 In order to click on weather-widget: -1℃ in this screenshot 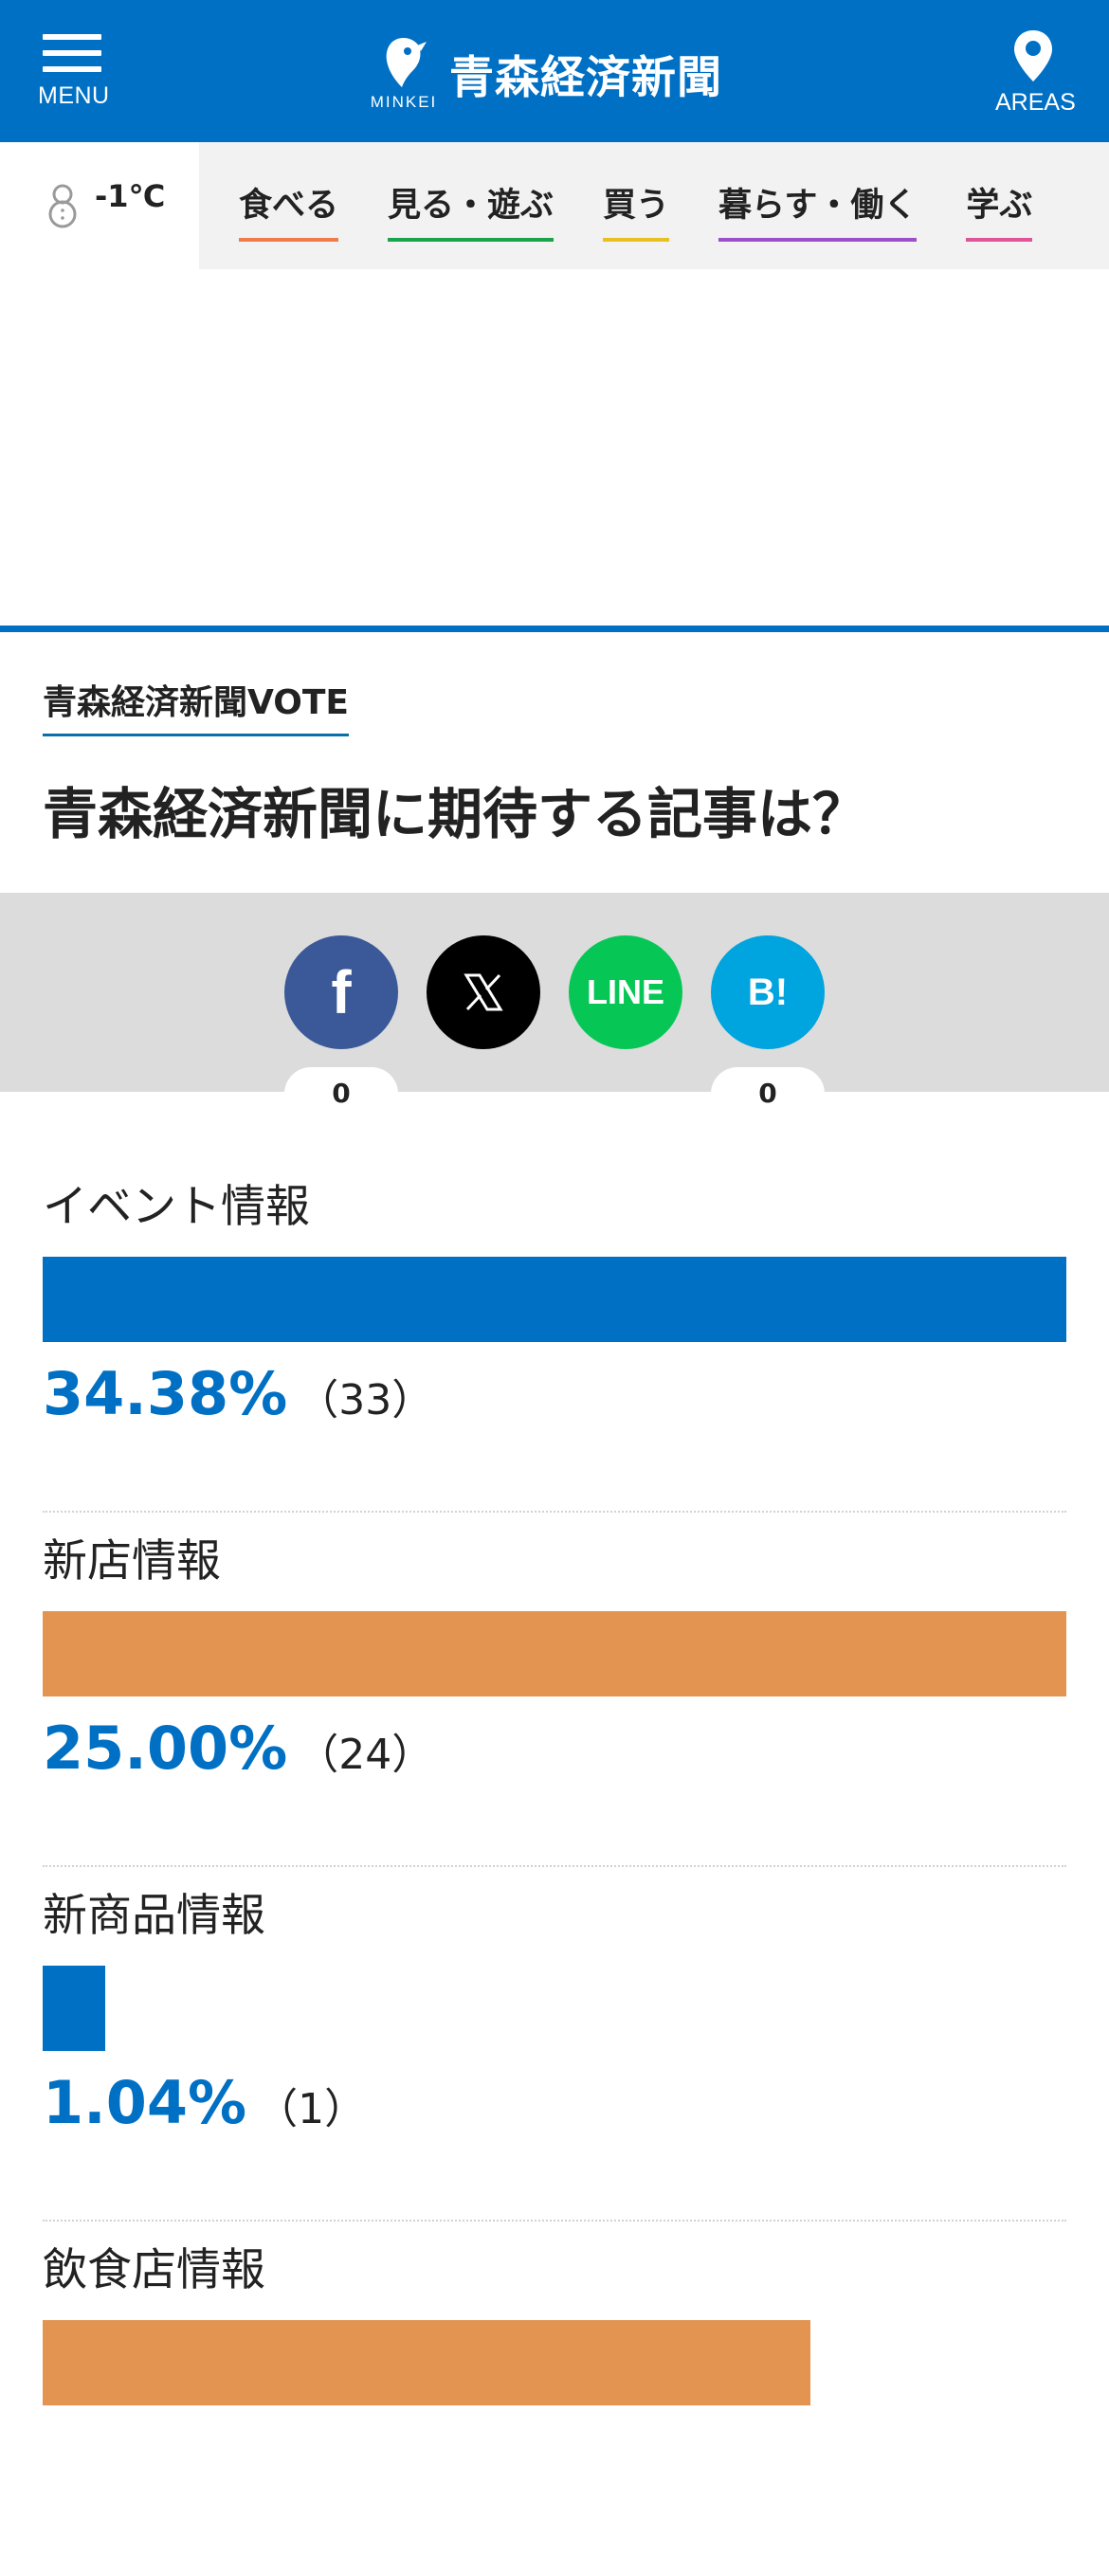, I will do `click(99, 205)`.